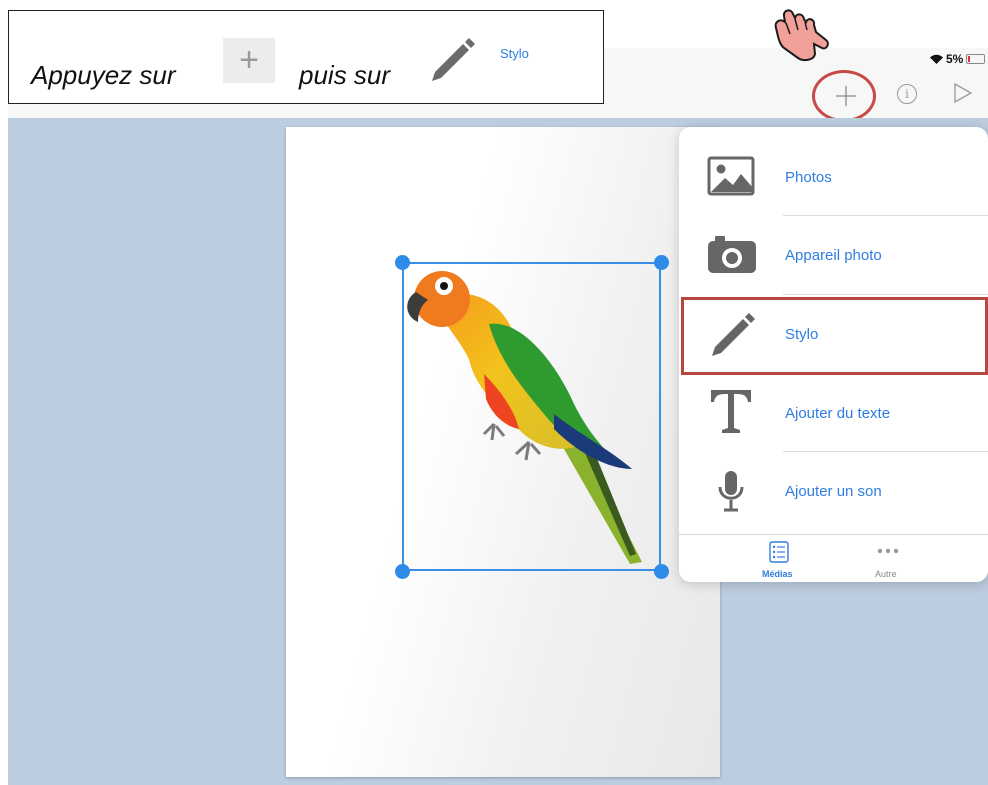 The width and height of the screenshot is (988, 785). What do you see at coordinates (402, 262) in the screenshot?
I see `resize-handle-top-left` at bounding box center [402, 262].